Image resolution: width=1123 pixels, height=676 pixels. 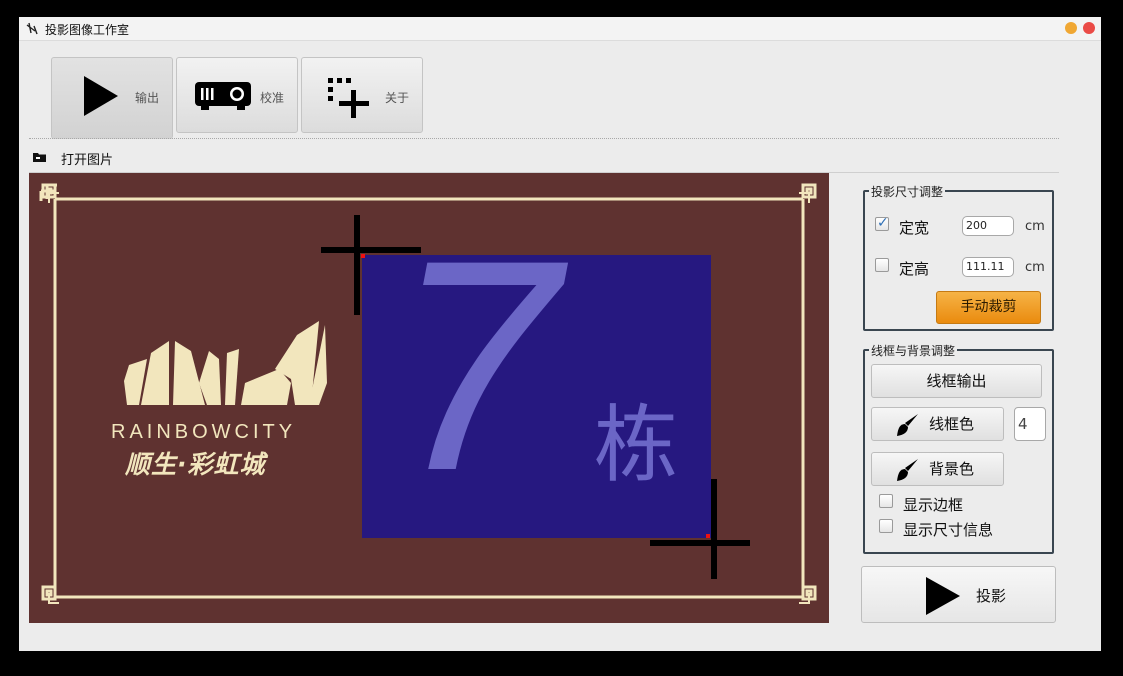 I want to click on open-image-label: 打开图片, so click(x=87, y=160).